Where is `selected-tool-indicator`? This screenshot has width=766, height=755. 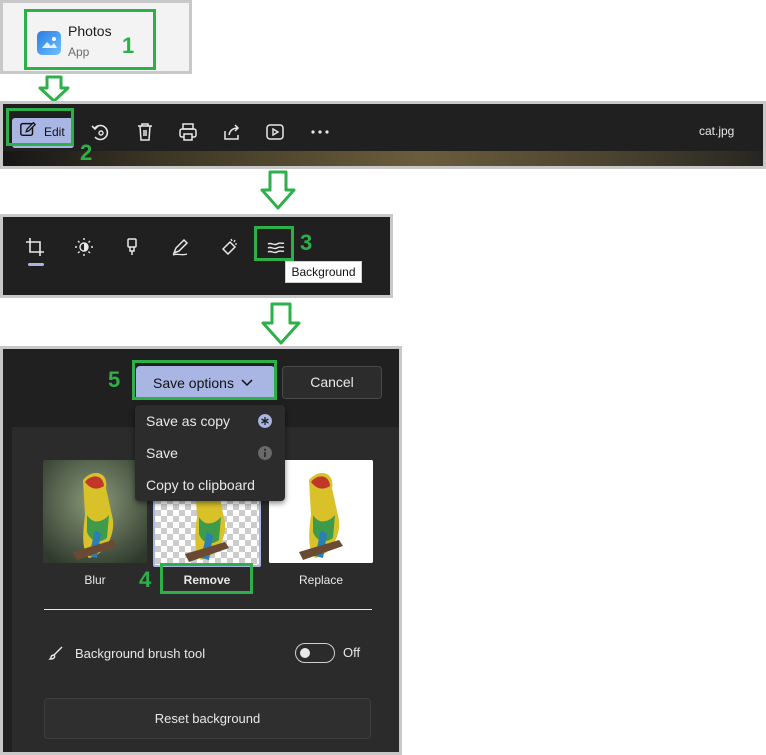 selected-tool-indicator is located at coordinates (36, 264).